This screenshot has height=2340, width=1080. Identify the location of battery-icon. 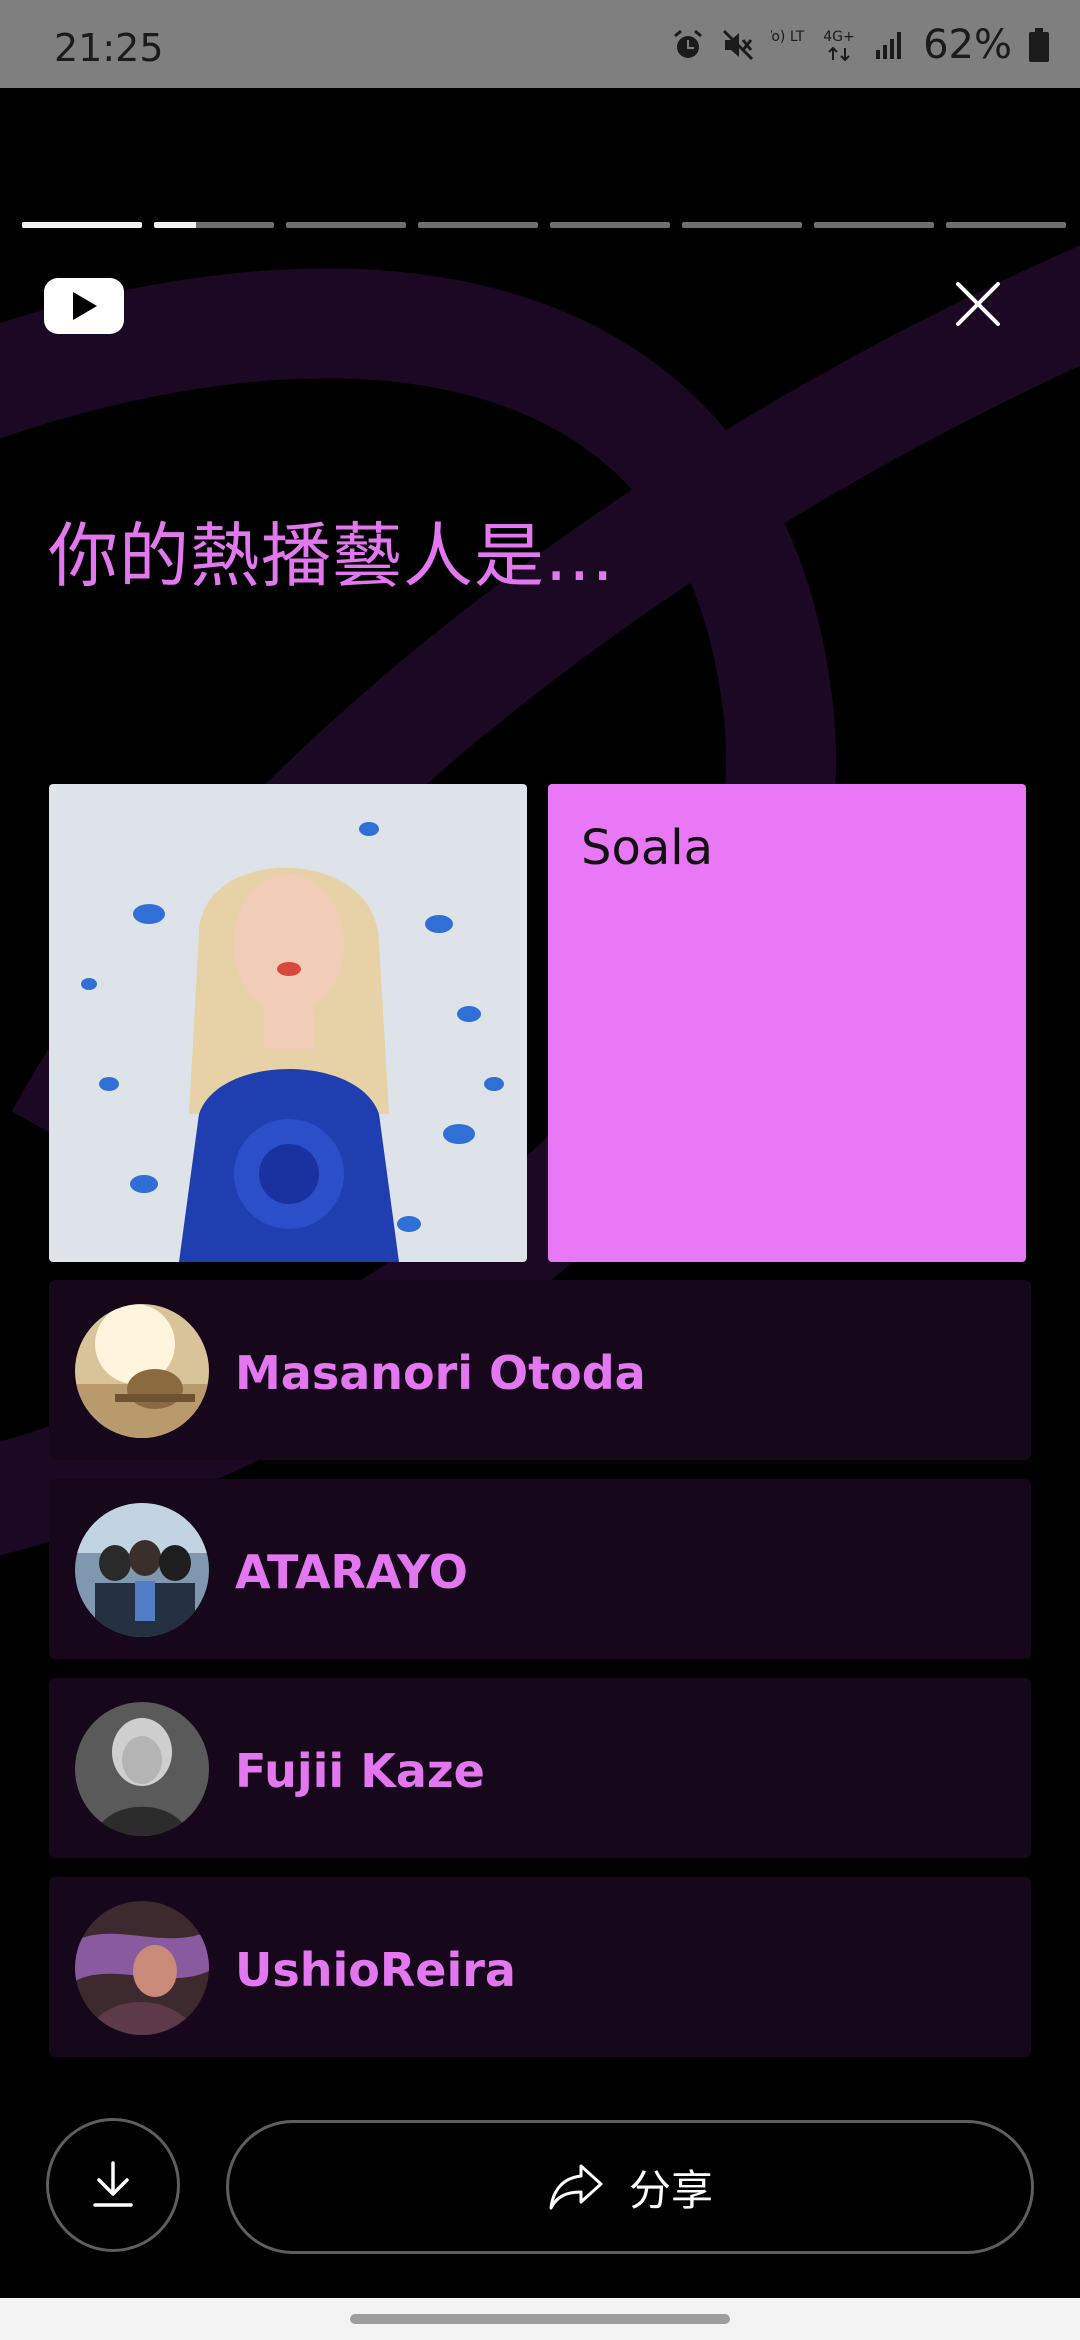
(1039, 45).